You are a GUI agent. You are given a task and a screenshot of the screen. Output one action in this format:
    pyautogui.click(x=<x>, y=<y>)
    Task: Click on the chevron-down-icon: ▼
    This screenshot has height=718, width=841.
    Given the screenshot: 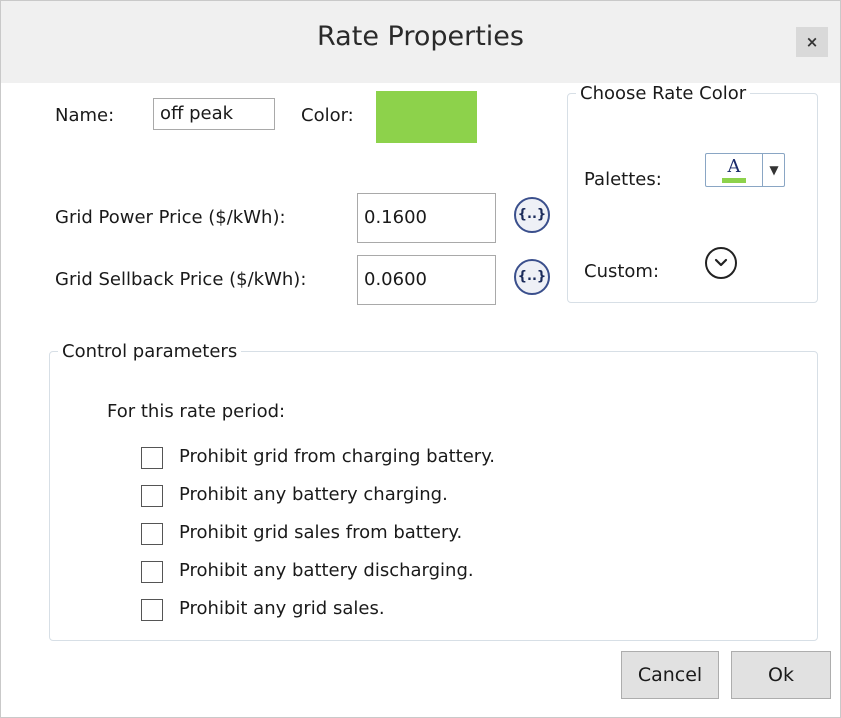 What is the action you would take?
    pyautogui.click(x=774, y=170)
    